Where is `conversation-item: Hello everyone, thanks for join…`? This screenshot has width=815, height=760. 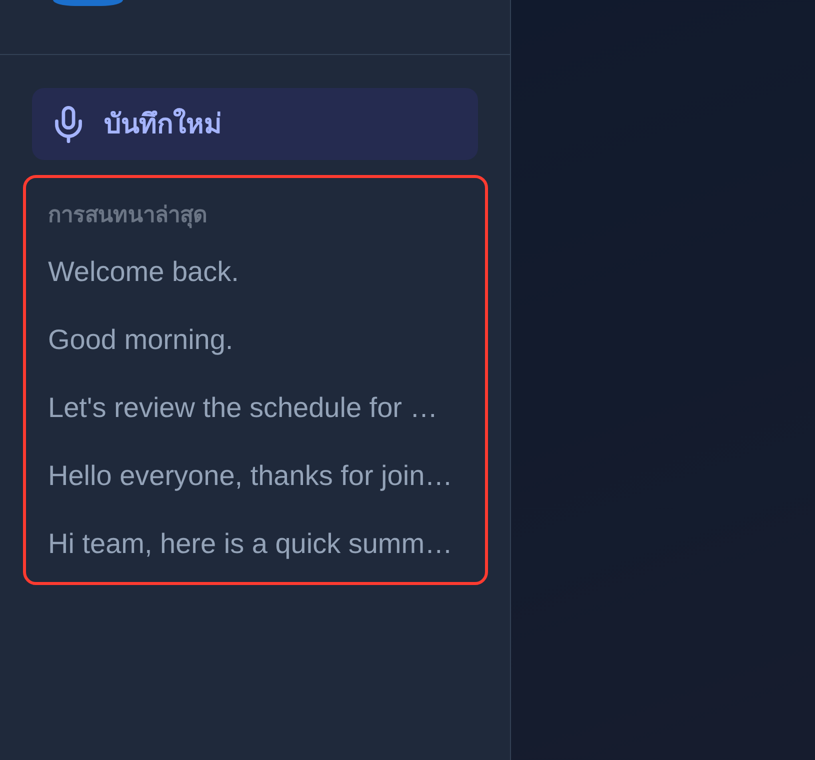
conversation-item: Hello everyone, thanks for join… is located at coordinates (250, 476).